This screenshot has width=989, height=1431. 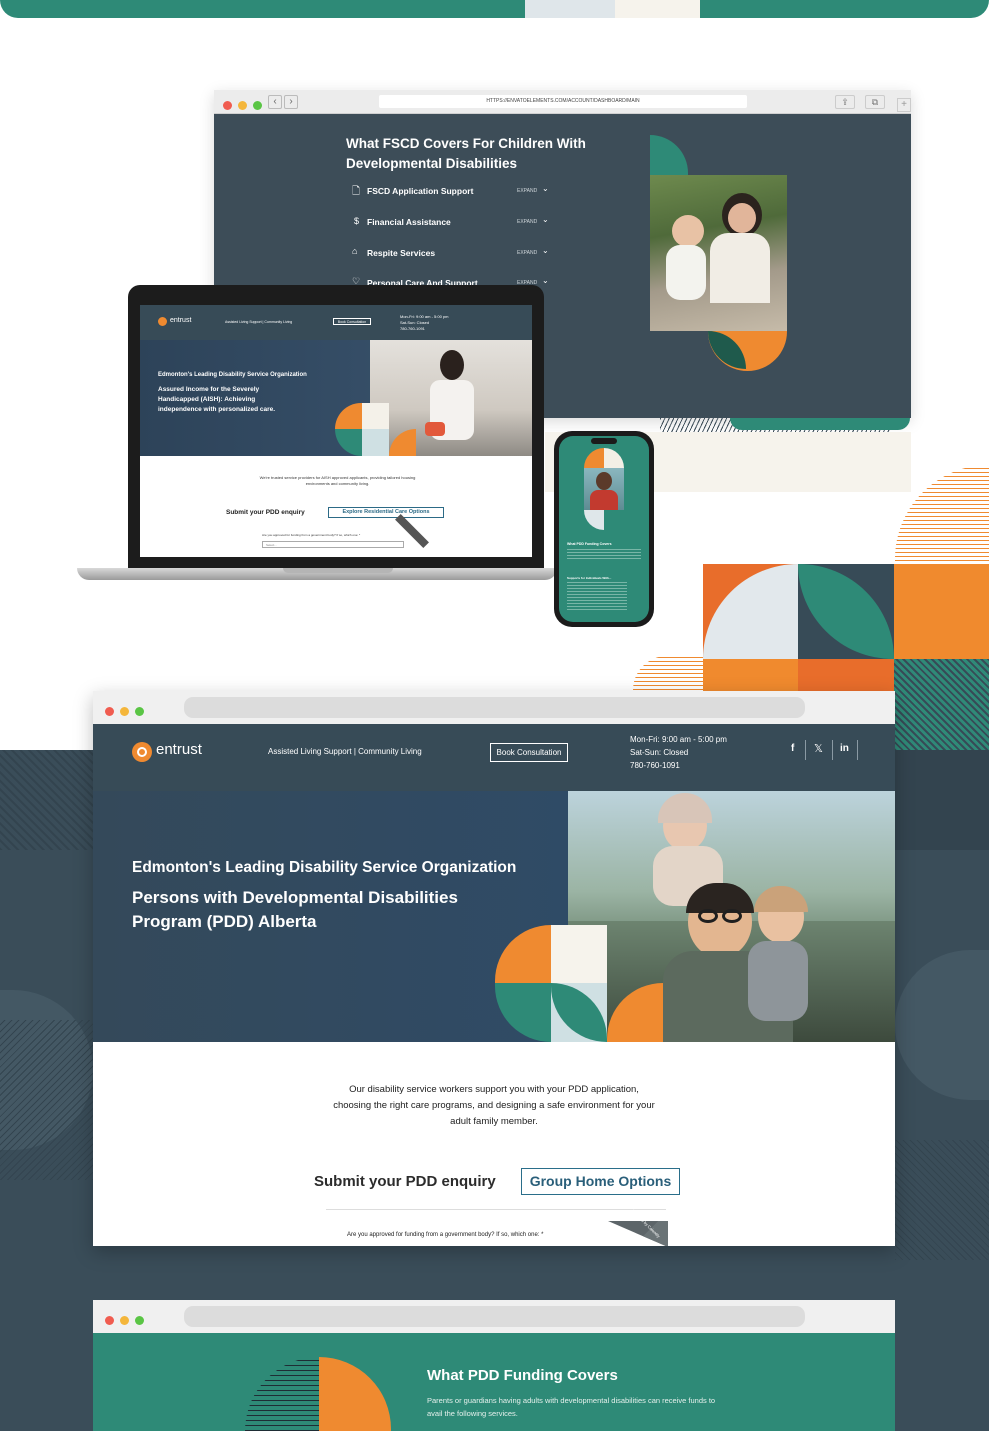 I want to click on tabs-icon: ⧉, so click(x=875, y=102).